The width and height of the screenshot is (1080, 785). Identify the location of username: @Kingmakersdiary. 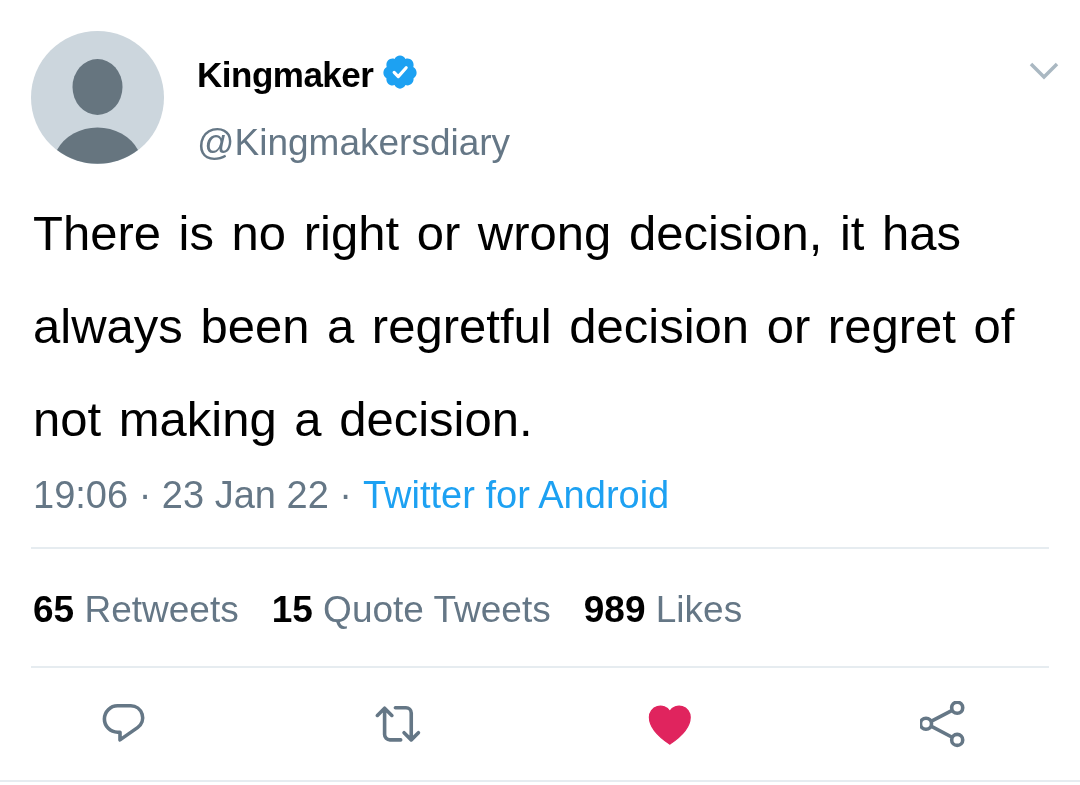
(354, 143).